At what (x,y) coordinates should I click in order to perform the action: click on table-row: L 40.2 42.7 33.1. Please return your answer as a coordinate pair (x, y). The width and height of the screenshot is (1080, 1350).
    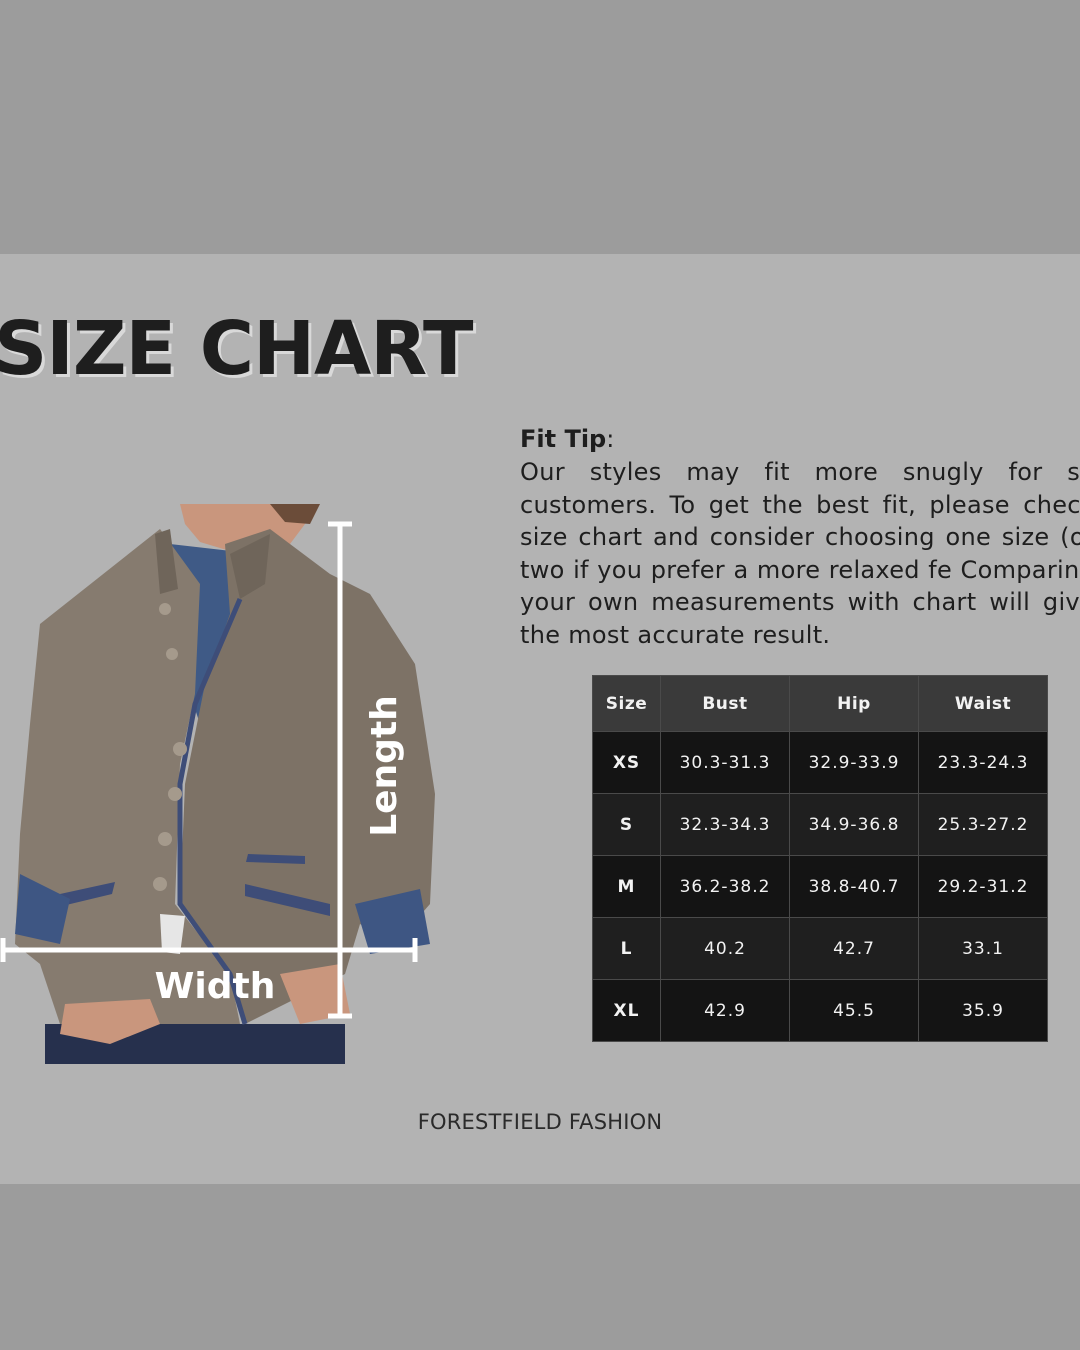
    Looking at the image, I should click on (820, 948).